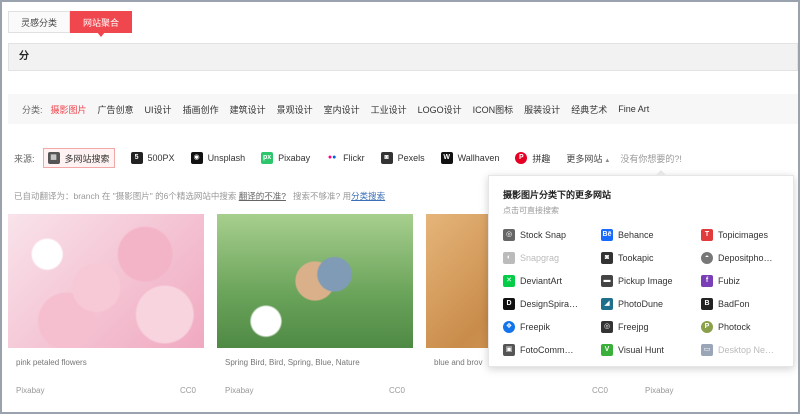 The image size is (800, 414). I want to click on behance-icon: Bē, so click(607, 235).